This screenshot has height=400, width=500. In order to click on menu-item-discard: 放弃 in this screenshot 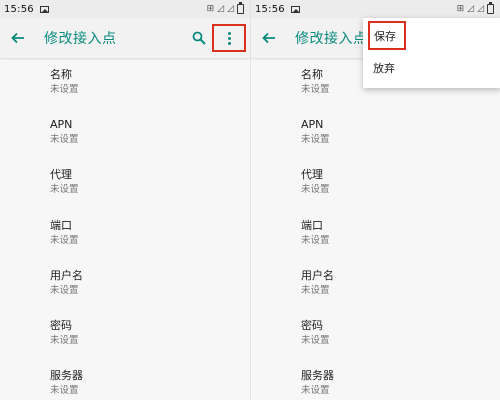, I will do `click(431, 67)`.